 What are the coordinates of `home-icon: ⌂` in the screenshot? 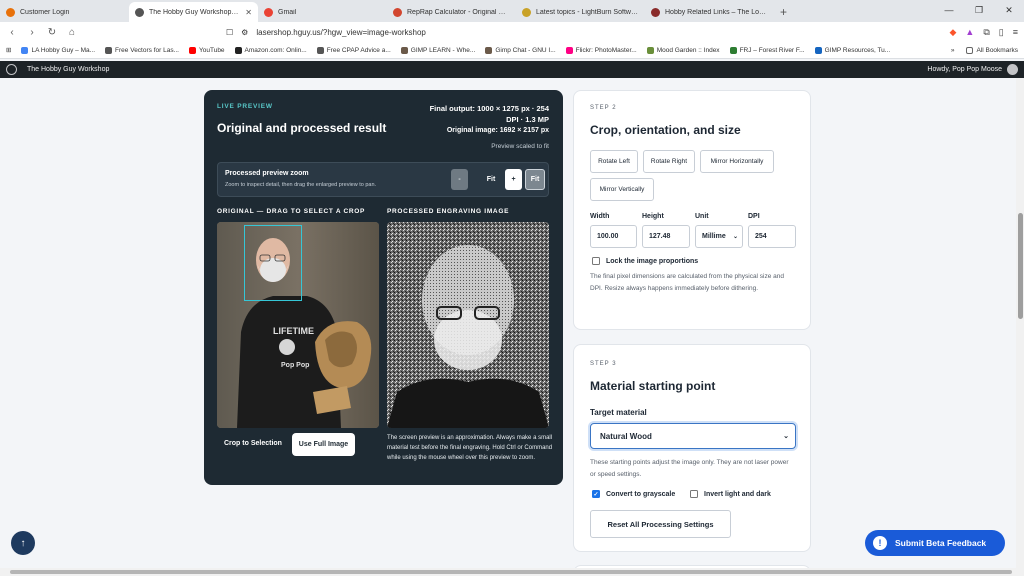 It's located at (72, 32).